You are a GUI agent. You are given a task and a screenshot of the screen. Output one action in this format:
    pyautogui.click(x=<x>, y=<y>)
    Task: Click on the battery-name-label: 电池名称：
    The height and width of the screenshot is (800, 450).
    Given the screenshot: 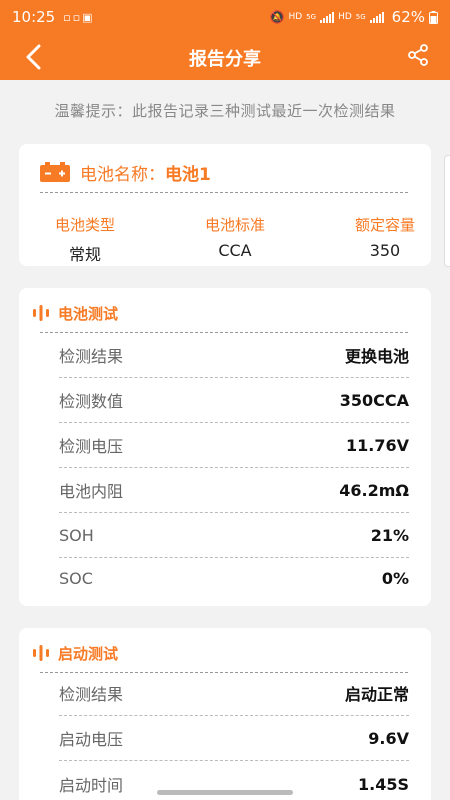 What is the action you would take?
    pyautogui.click(x=122, y=174)
    